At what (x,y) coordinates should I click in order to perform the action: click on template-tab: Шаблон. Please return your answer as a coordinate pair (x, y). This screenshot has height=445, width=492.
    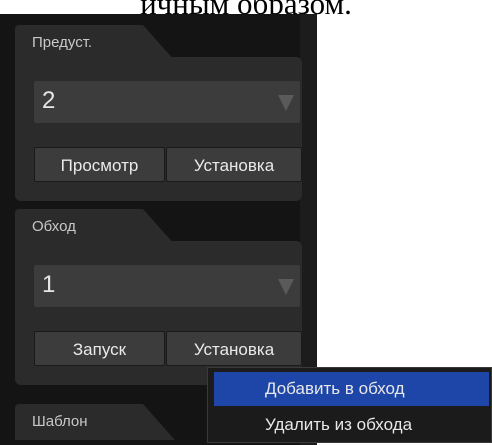
    Looking at the image, I should click on (95, 422).